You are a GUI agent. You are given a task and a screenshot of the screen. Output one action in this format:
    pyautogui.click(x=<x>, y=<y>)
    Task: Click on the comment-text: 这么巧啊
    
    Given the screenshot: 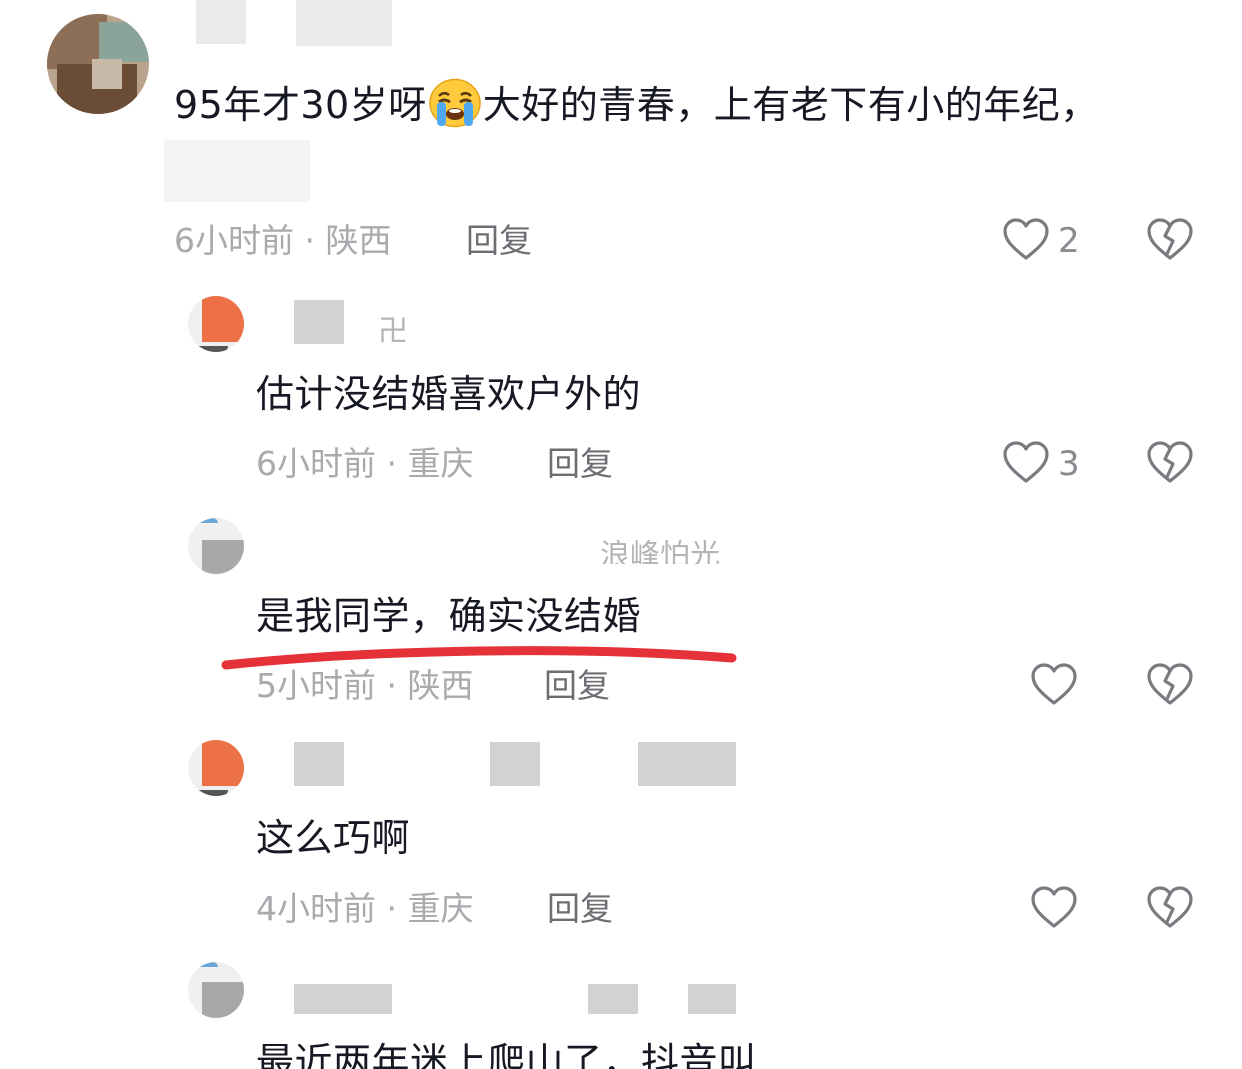 What is the action you would take?
    pyautogui.click(x=333, y=838)
    